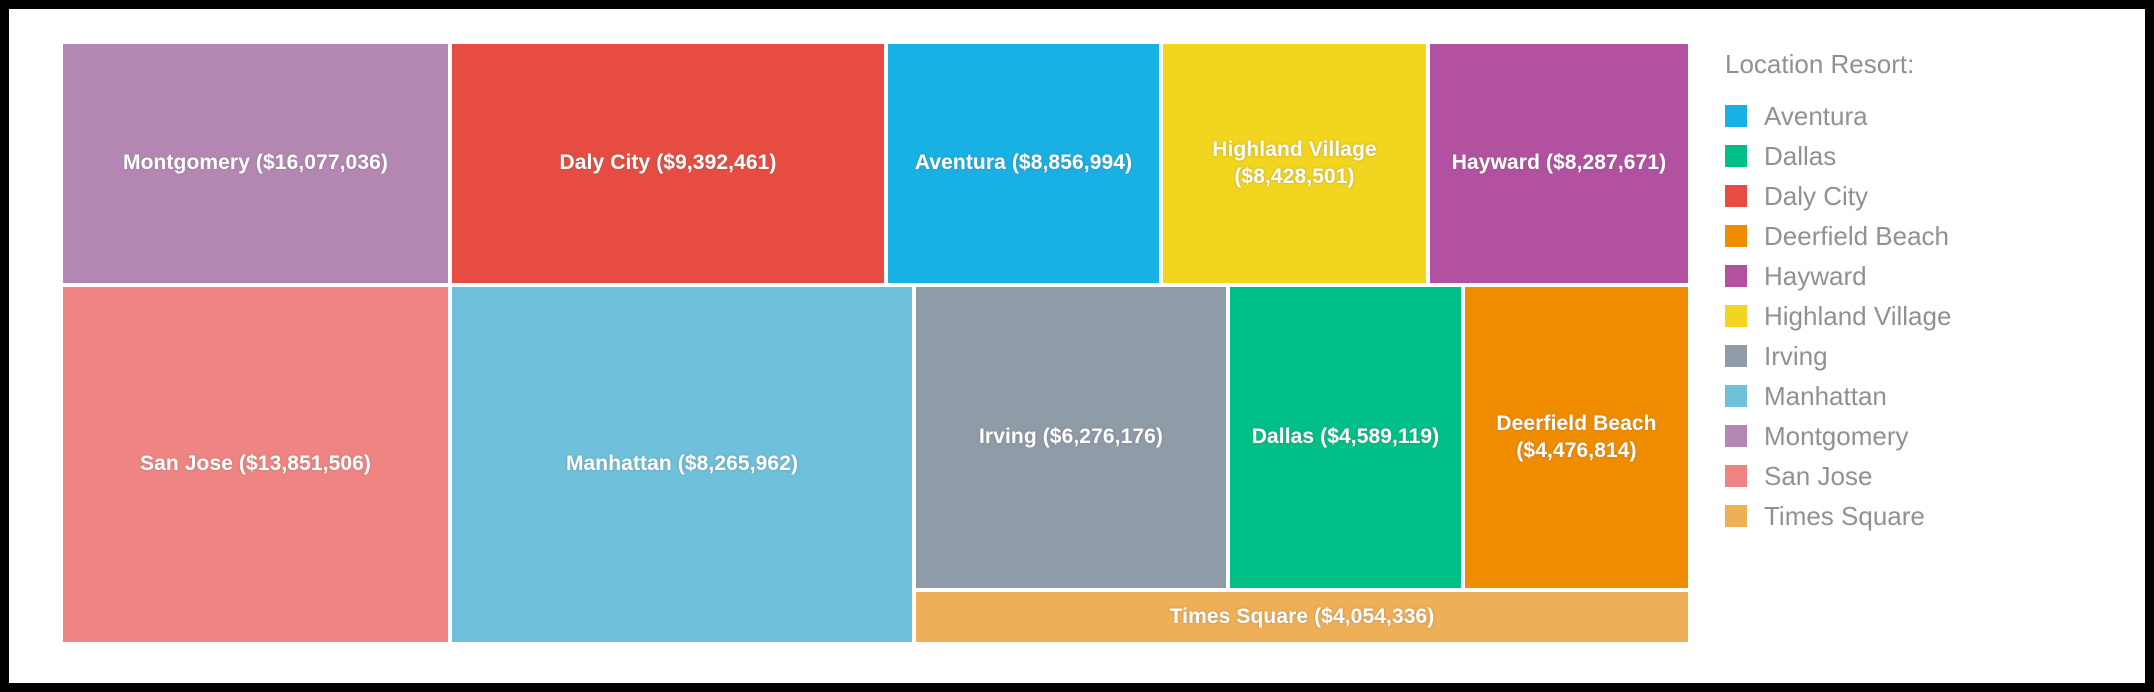  What do you see at coordinates (1858, 316) in the screenshot?
I see `legend-item-label: Highland Village` at bounding box center [1858, 316].